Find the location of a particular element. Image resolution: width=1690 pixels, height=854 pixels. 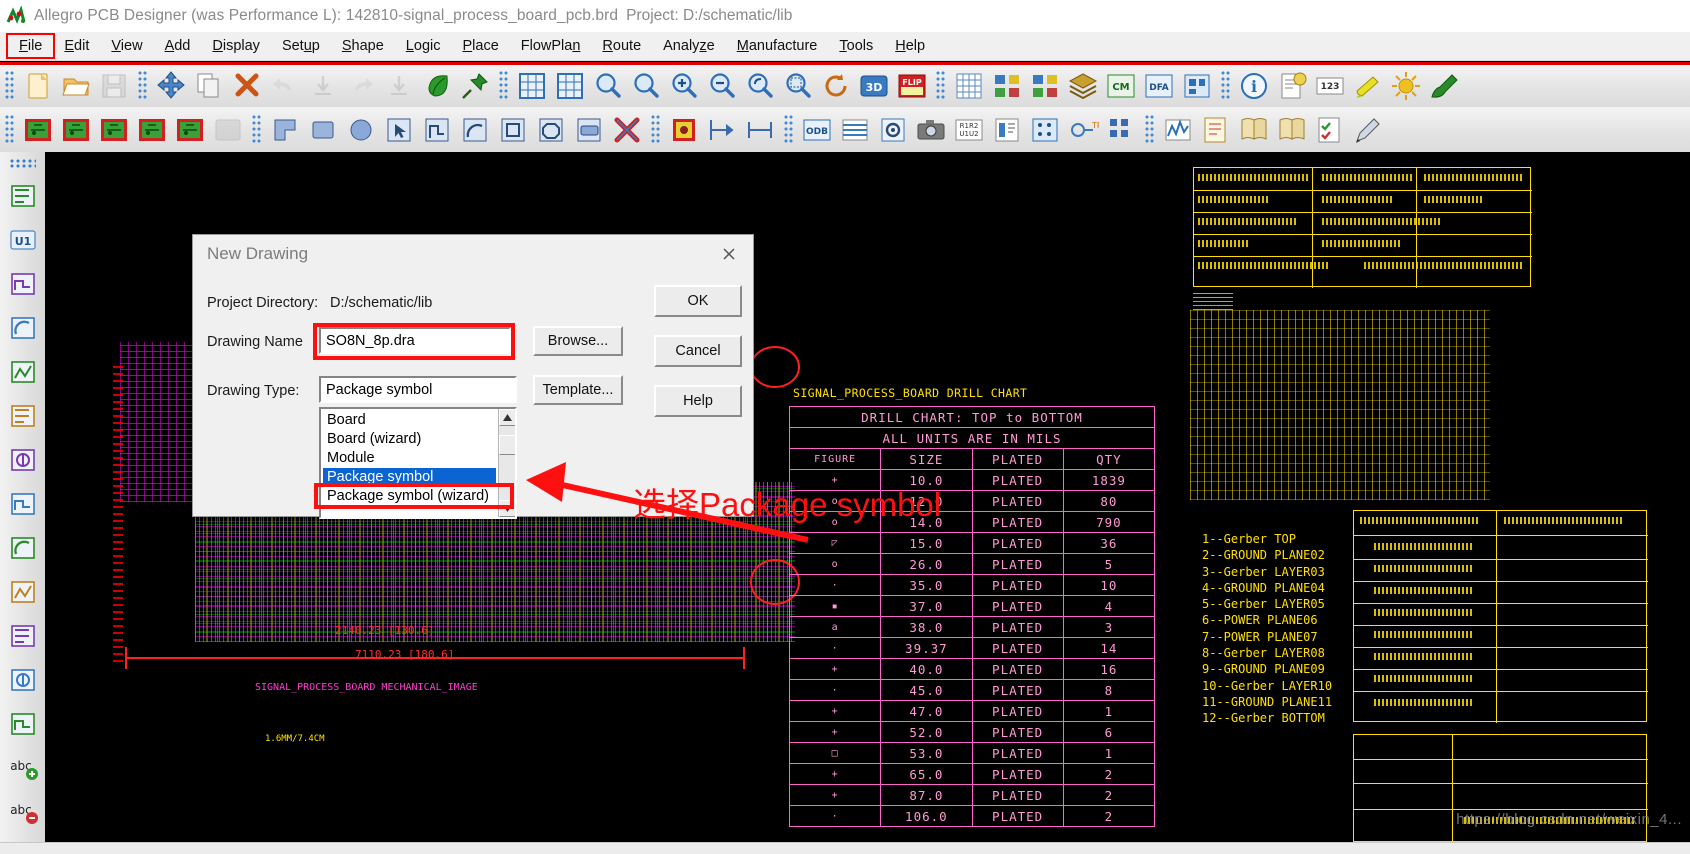

ref-des-icon: R1R2 U1U2 is located at coordinates (969, 130).